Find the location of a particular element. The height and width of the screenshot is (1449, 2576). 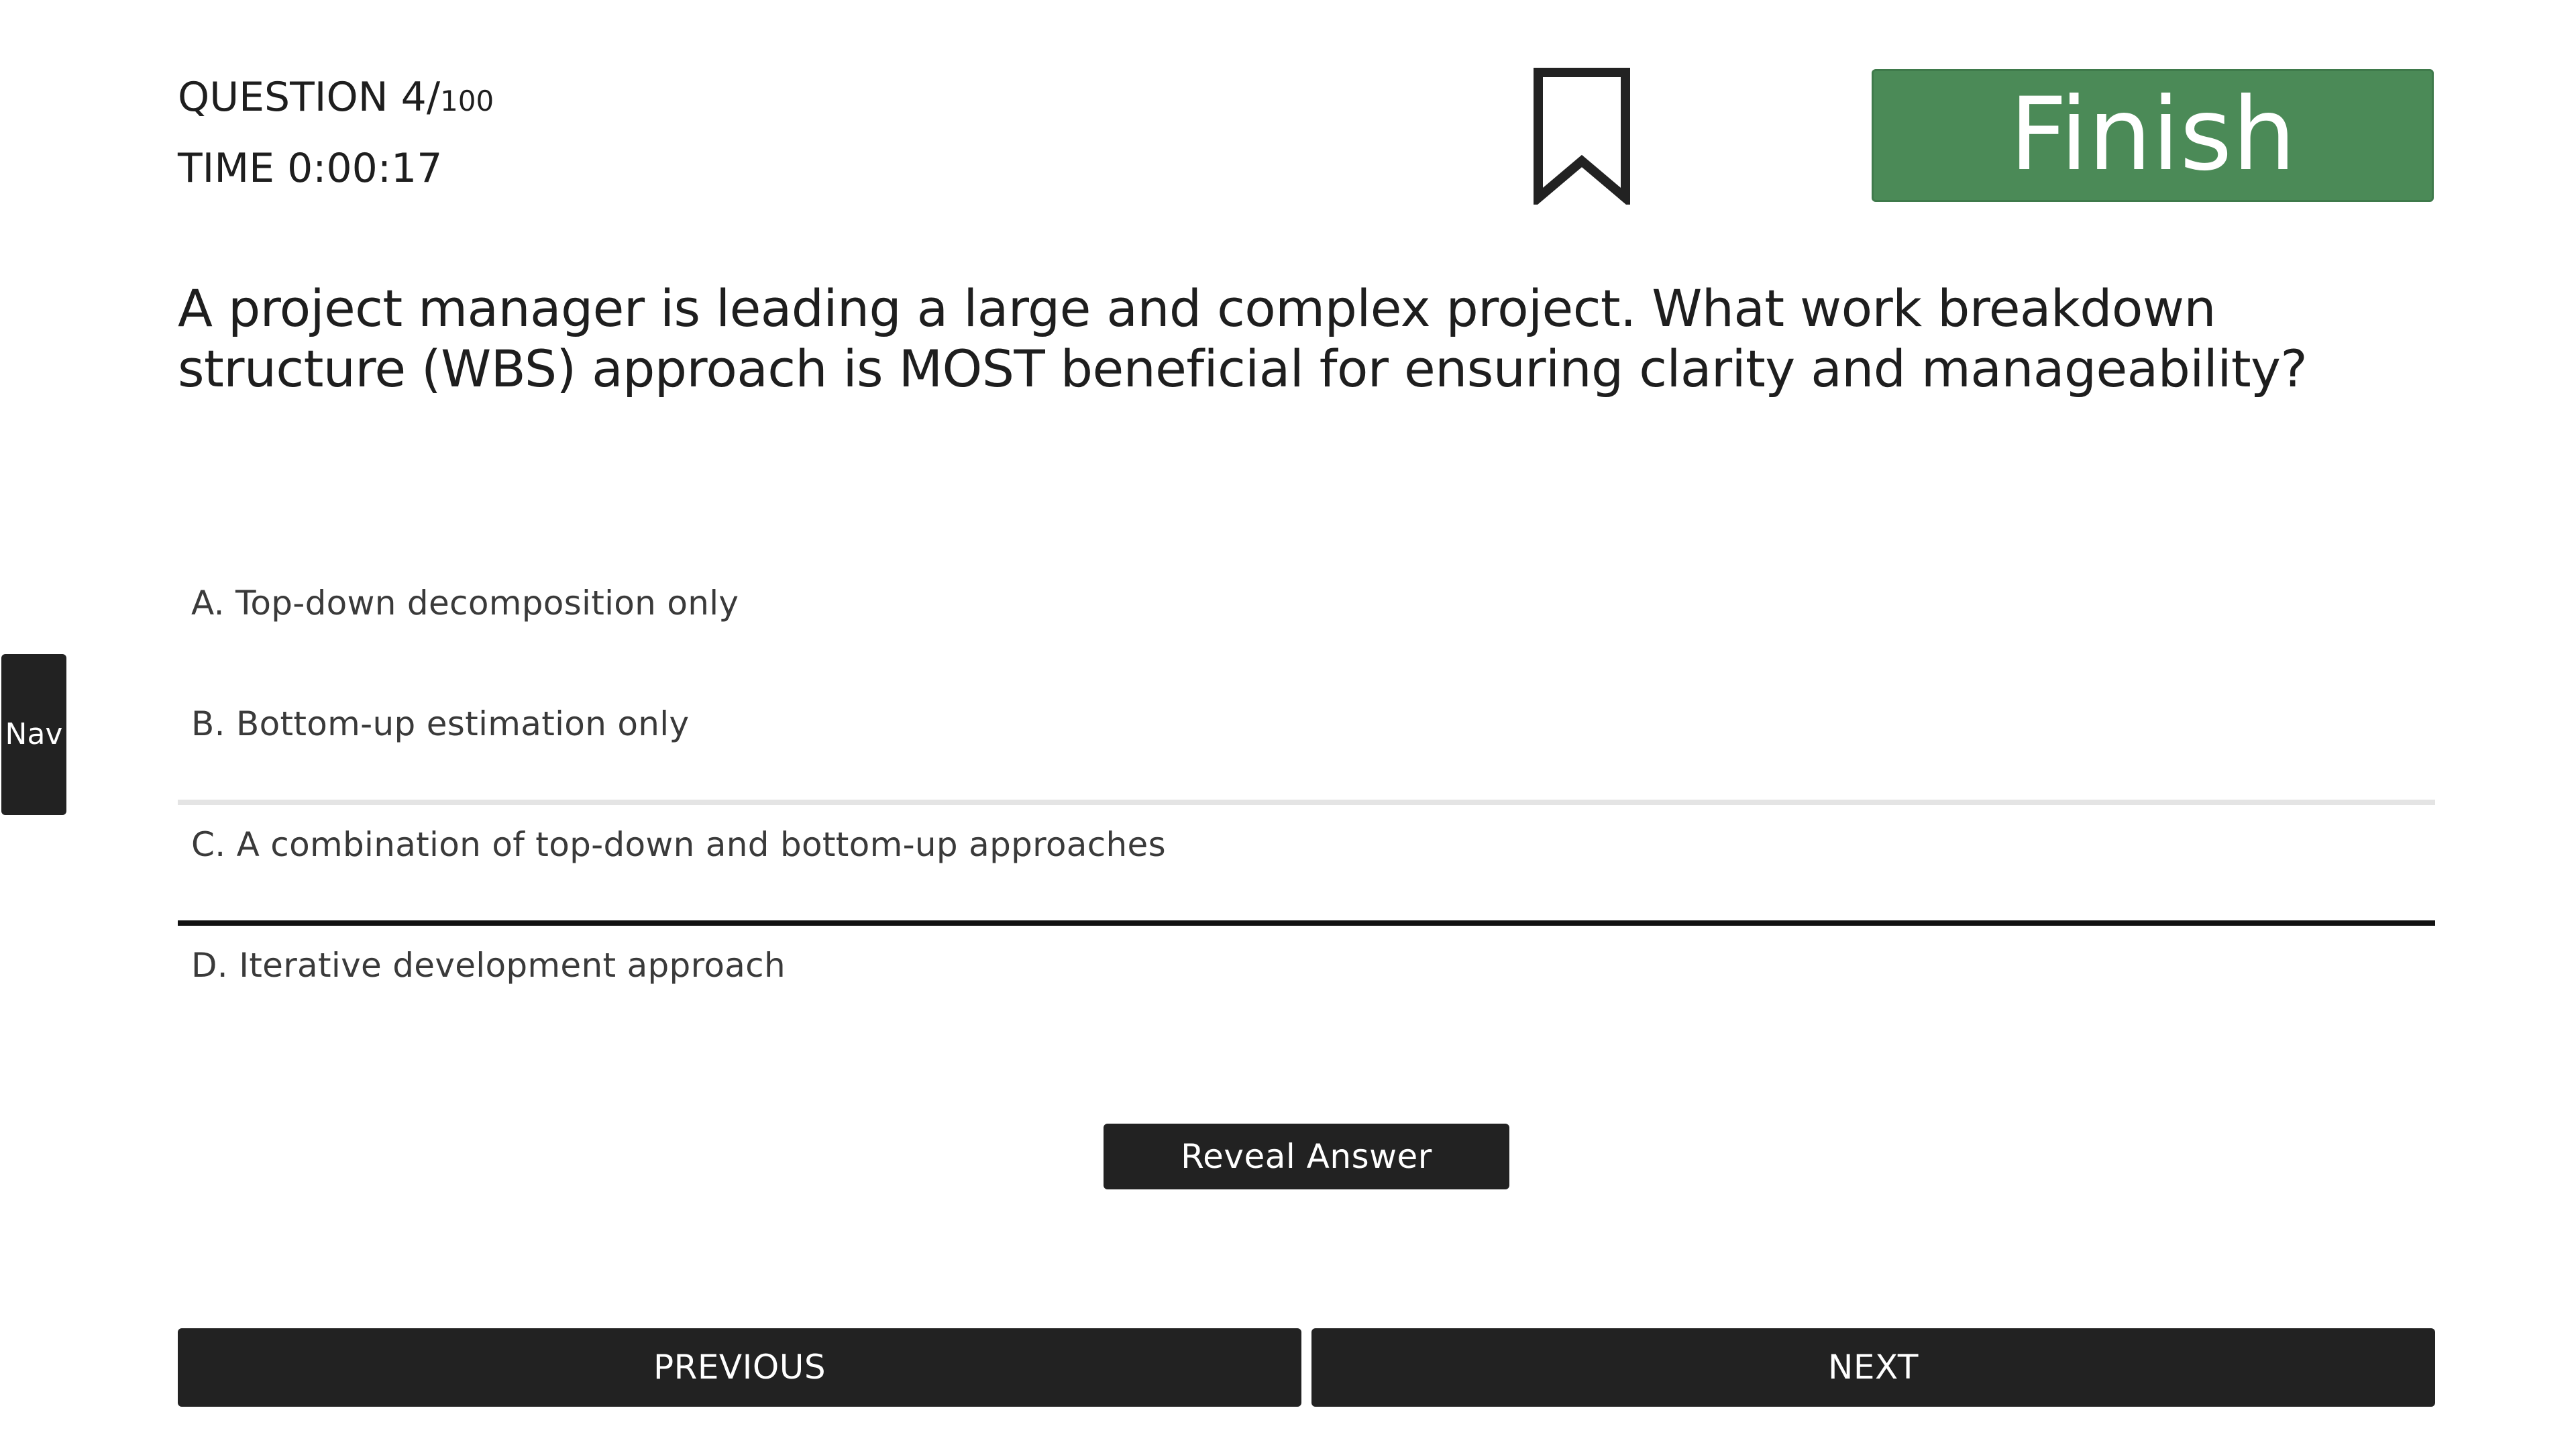

option-d: D. Iterative development approach is located at coordinates (1306, 986).